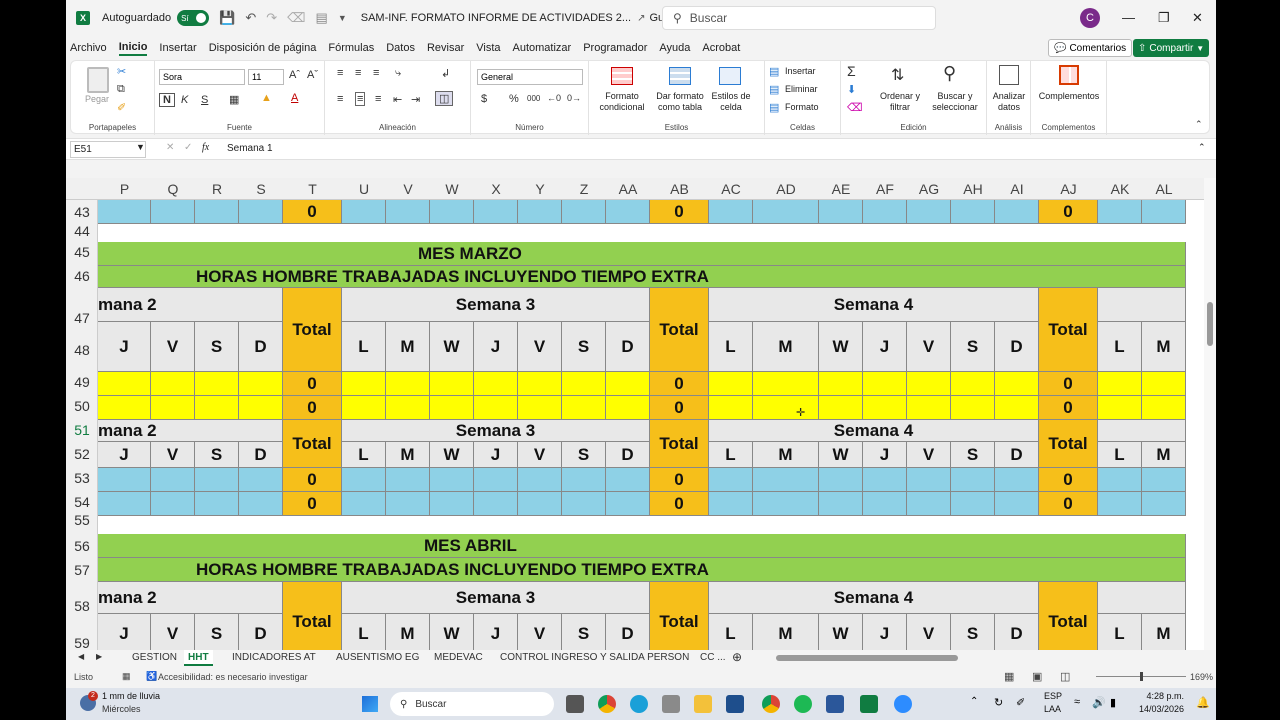  What do you see at coordinates (234, 99) in the screenshot?
I see `borders-icon: ▦` at bounding box center [234, 99].